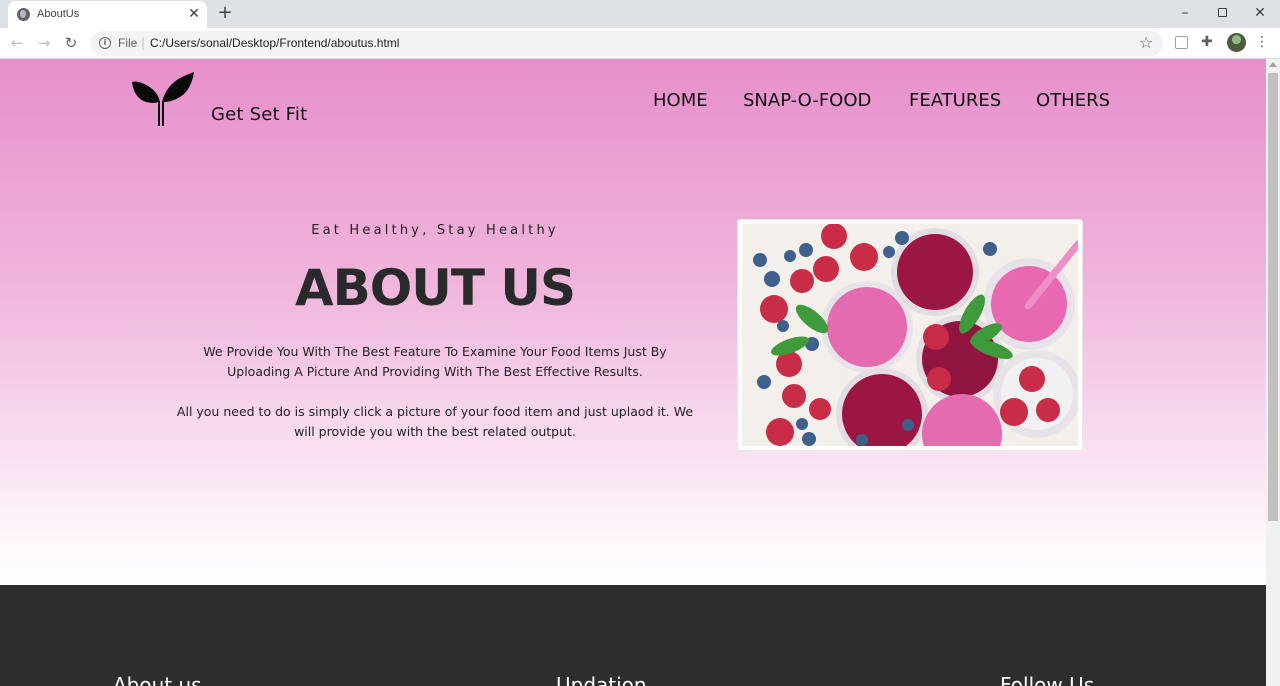  What do you see at coordinates (1073, 100) in the screenshot?
I see `nav-others: OTHERS` at bounding box center [1073, 100].